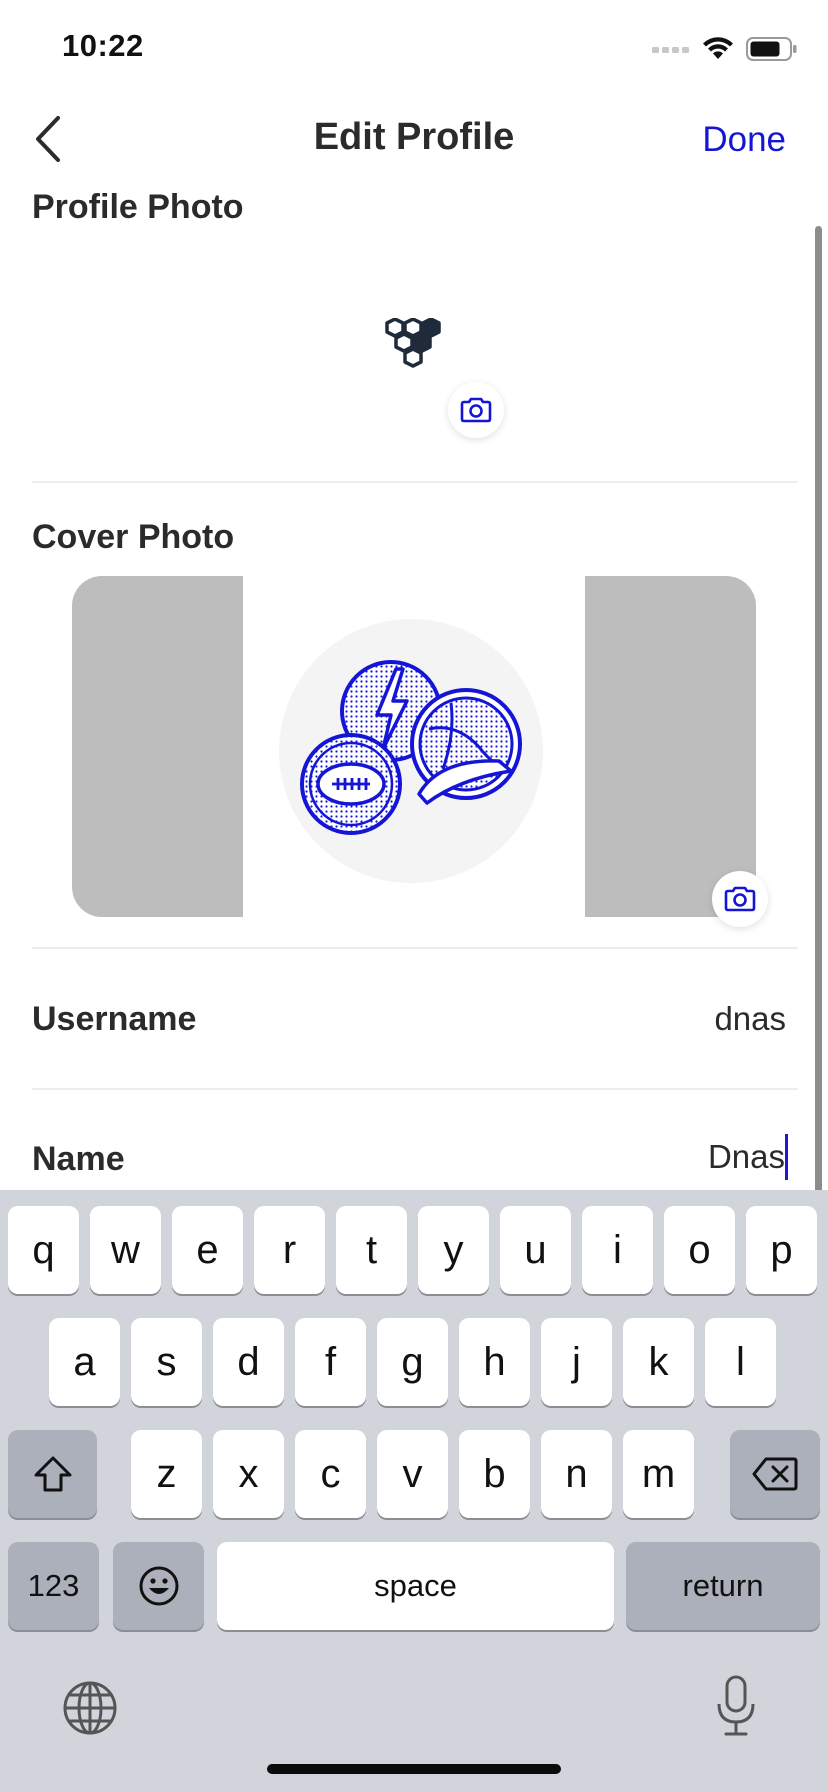 This screenshot has width=828, height=1792. I want to click on delete-icon, so click(775, 1474).